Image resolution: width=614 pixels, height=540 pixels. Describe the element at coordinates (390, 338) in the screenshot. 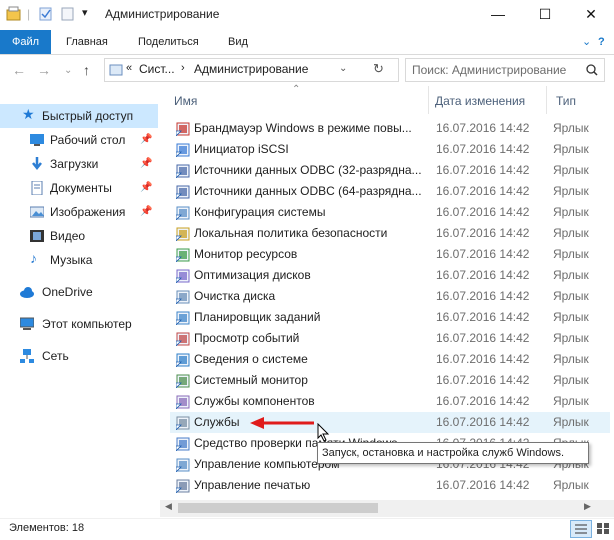

I see `file-row: Просмотр событий 16.07.2016 14:42 Ярлык` at that location.